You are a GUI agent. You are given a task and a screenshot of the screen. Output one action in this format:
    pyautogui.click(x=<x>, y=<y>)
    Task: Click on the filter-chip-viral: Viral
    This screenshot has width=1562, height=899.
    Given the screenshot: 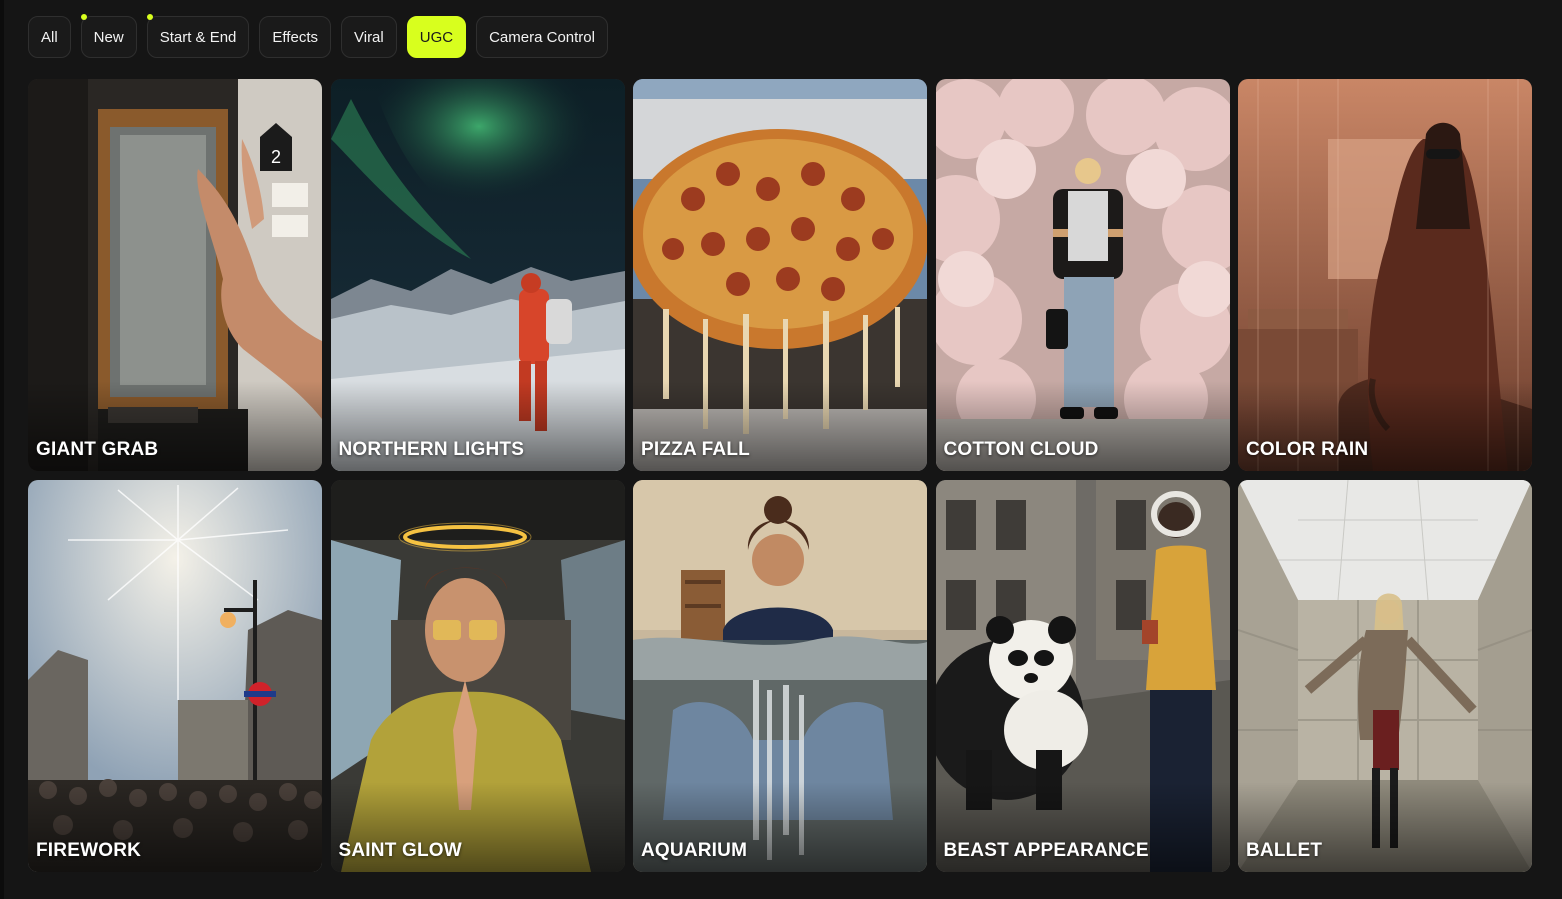 What is the action you would take?
    pyautogui.click(x=369, y=37)
    